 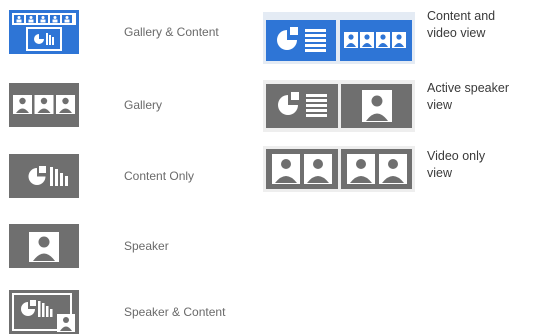 I want to click on layout-option-speaker-content: Speaker & Content, so click(x=131, y=312).